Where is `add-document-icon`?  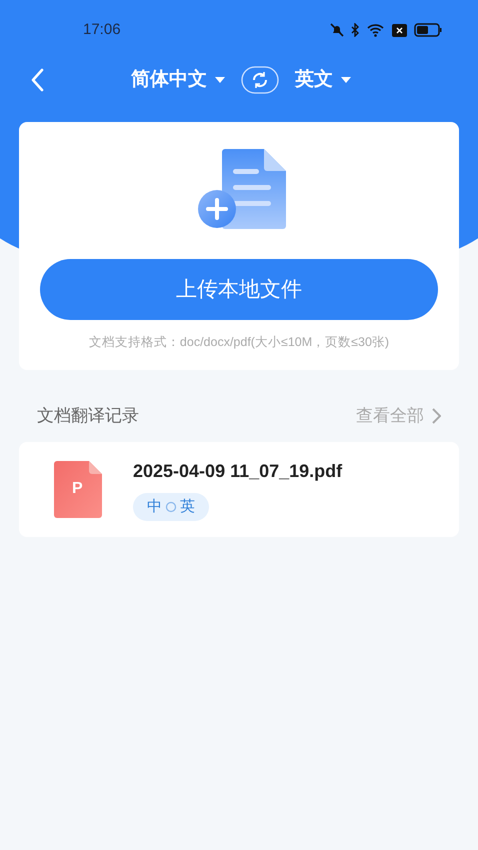 add-document-icon is located at coordinates (243, 190).